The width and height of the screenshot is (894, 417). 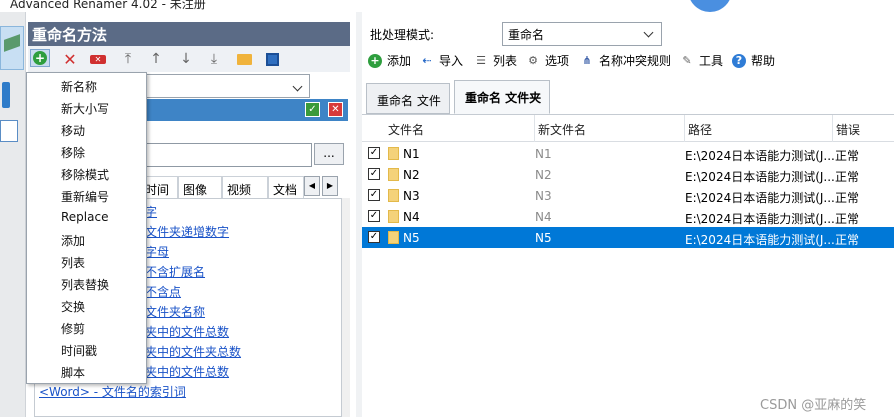 I want to click on menu-item: 移除模式, so click(x=85, y=174).